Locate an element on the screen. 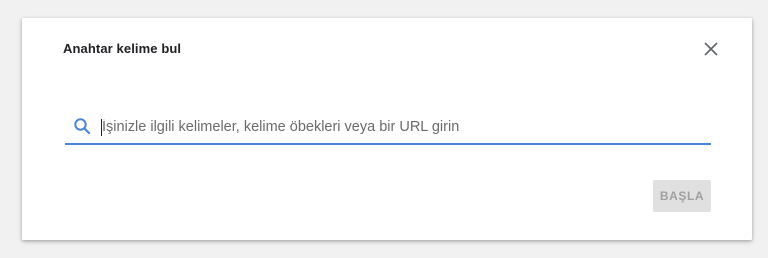  keyword-search-field is located at coordinates (388, 128).